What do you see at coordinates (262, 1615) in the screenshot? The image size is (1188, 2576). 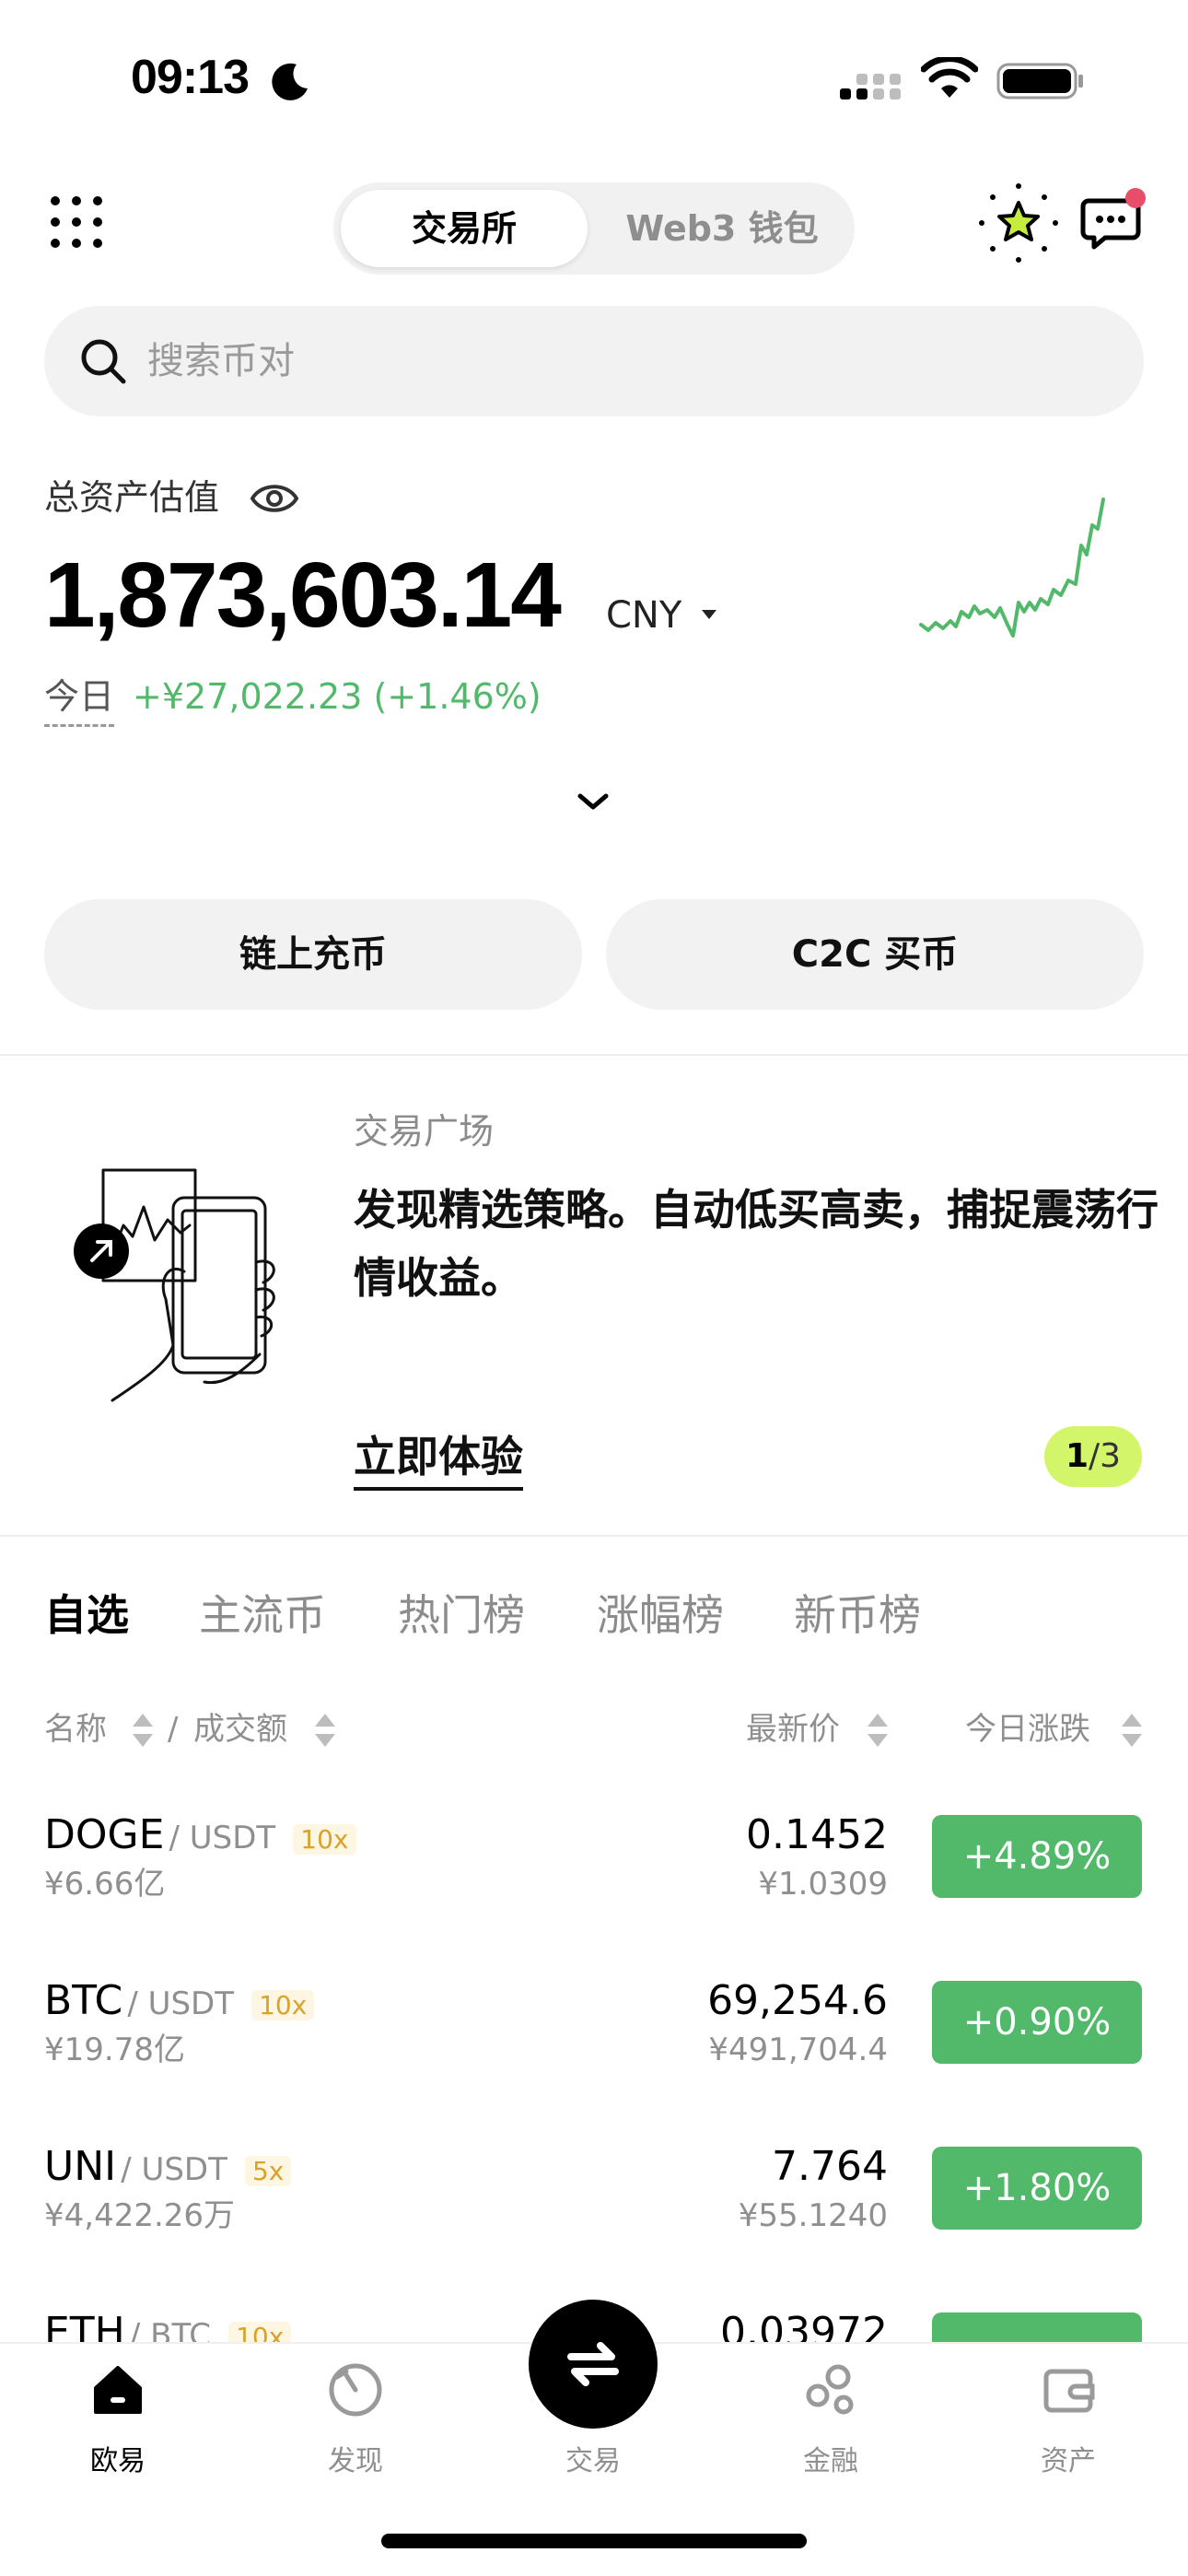 I see `tab-mainstream: 主流币` at bounding box center [262, 1615].